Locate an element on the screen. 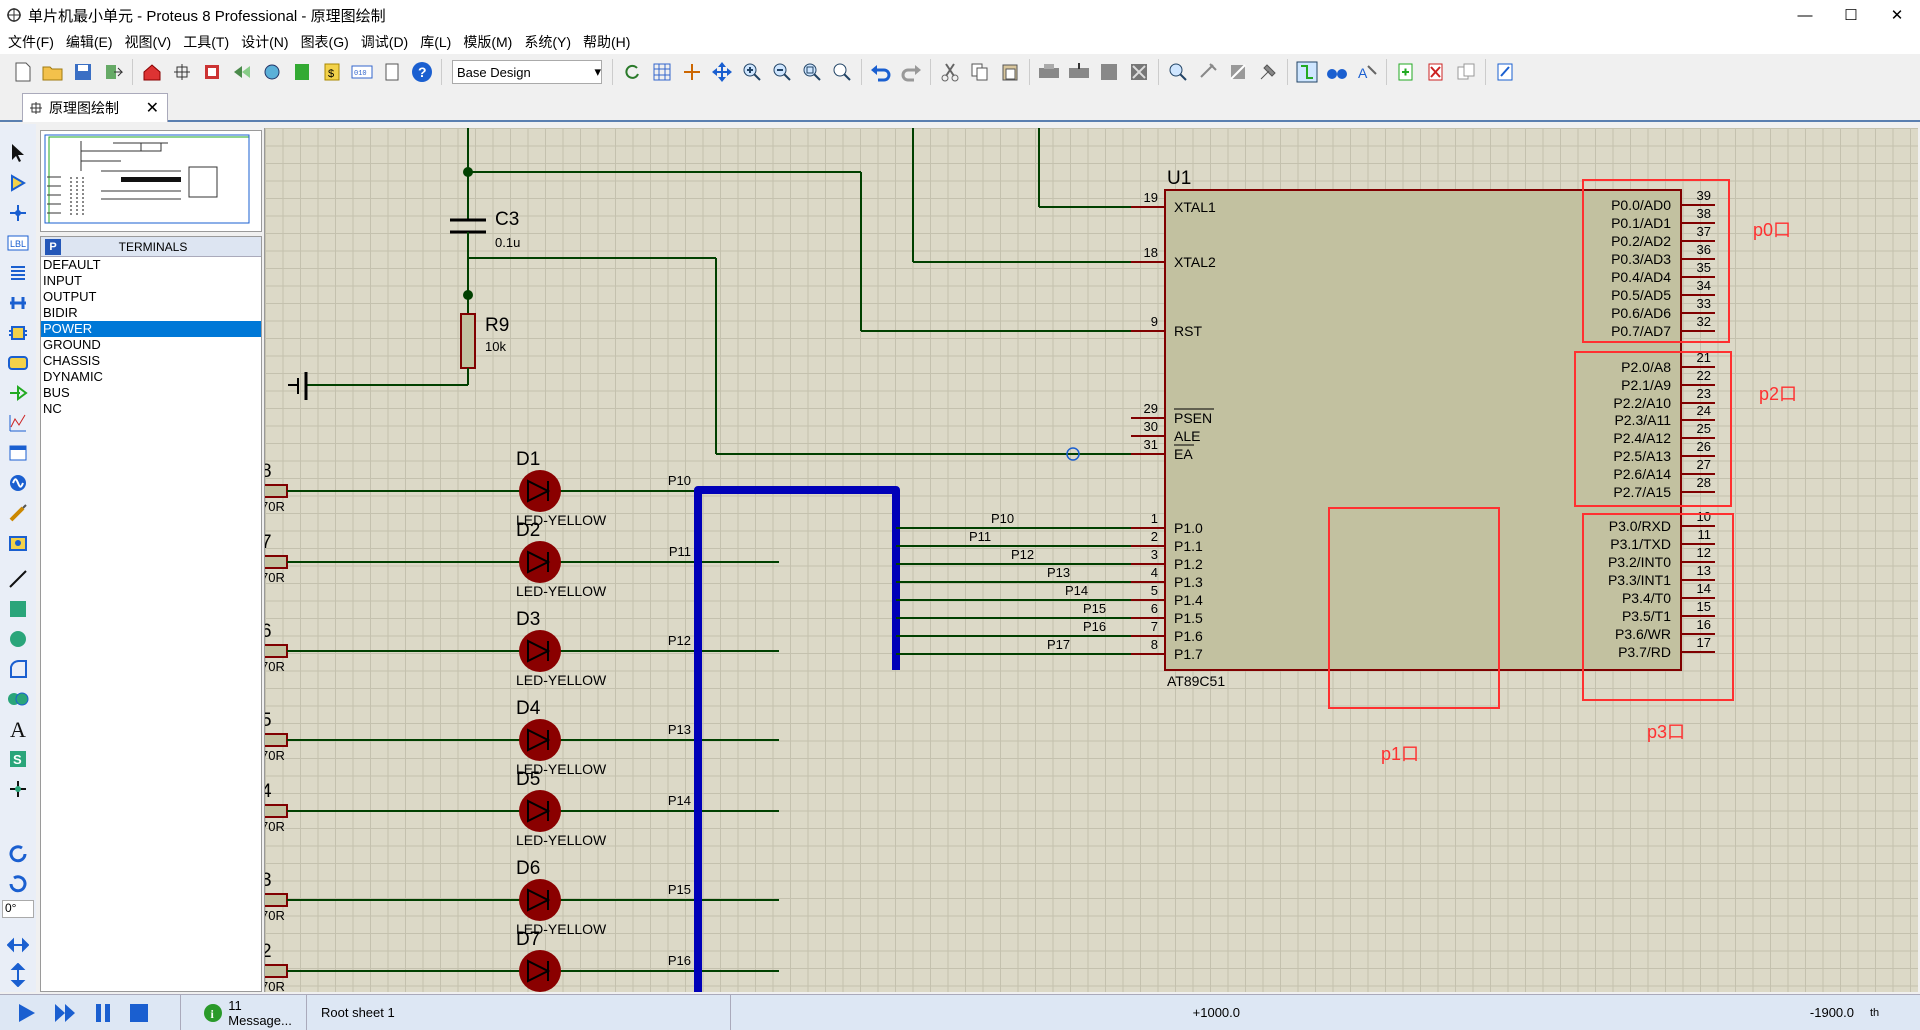 This screenshot has width=1920, height=1030. menu-tools: 工具(T) is located at coordinates (206, 42).